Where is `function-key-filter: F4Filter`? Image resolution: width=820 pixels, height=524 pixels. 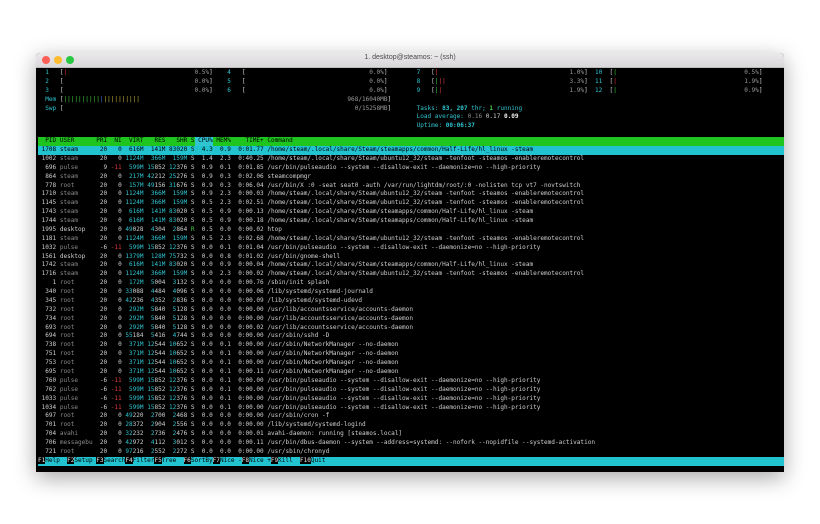
function-key-filter: F4Filter is located at coordinates (139, 461).